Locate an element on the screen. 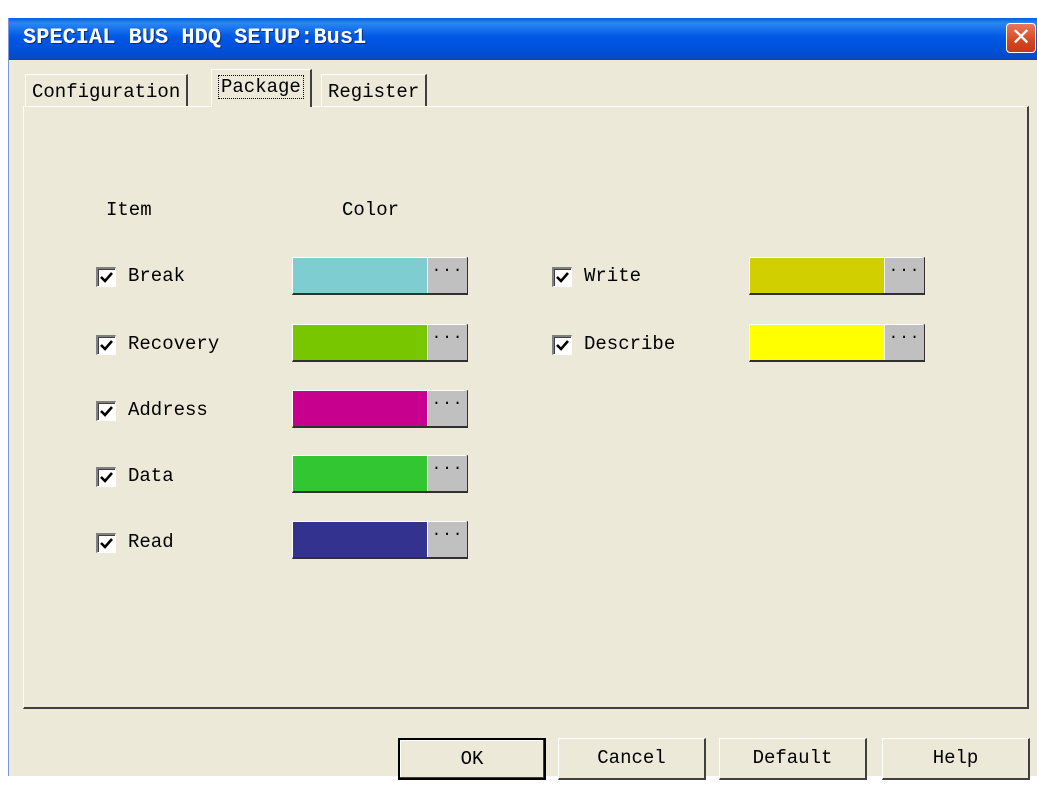  color-swatch-write is located at coordinates (817, 275).